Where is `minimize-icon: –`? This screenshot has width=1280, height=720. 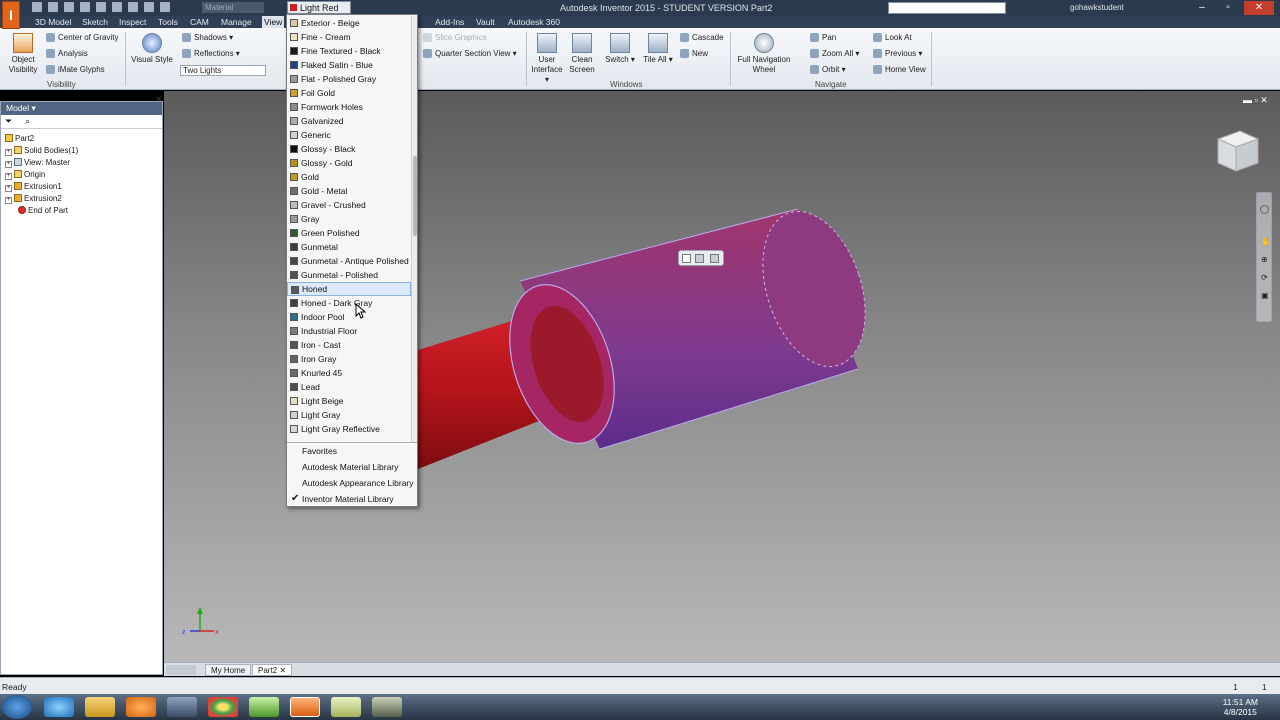
minimize-icon: – is located at coordinates (1202, 8).